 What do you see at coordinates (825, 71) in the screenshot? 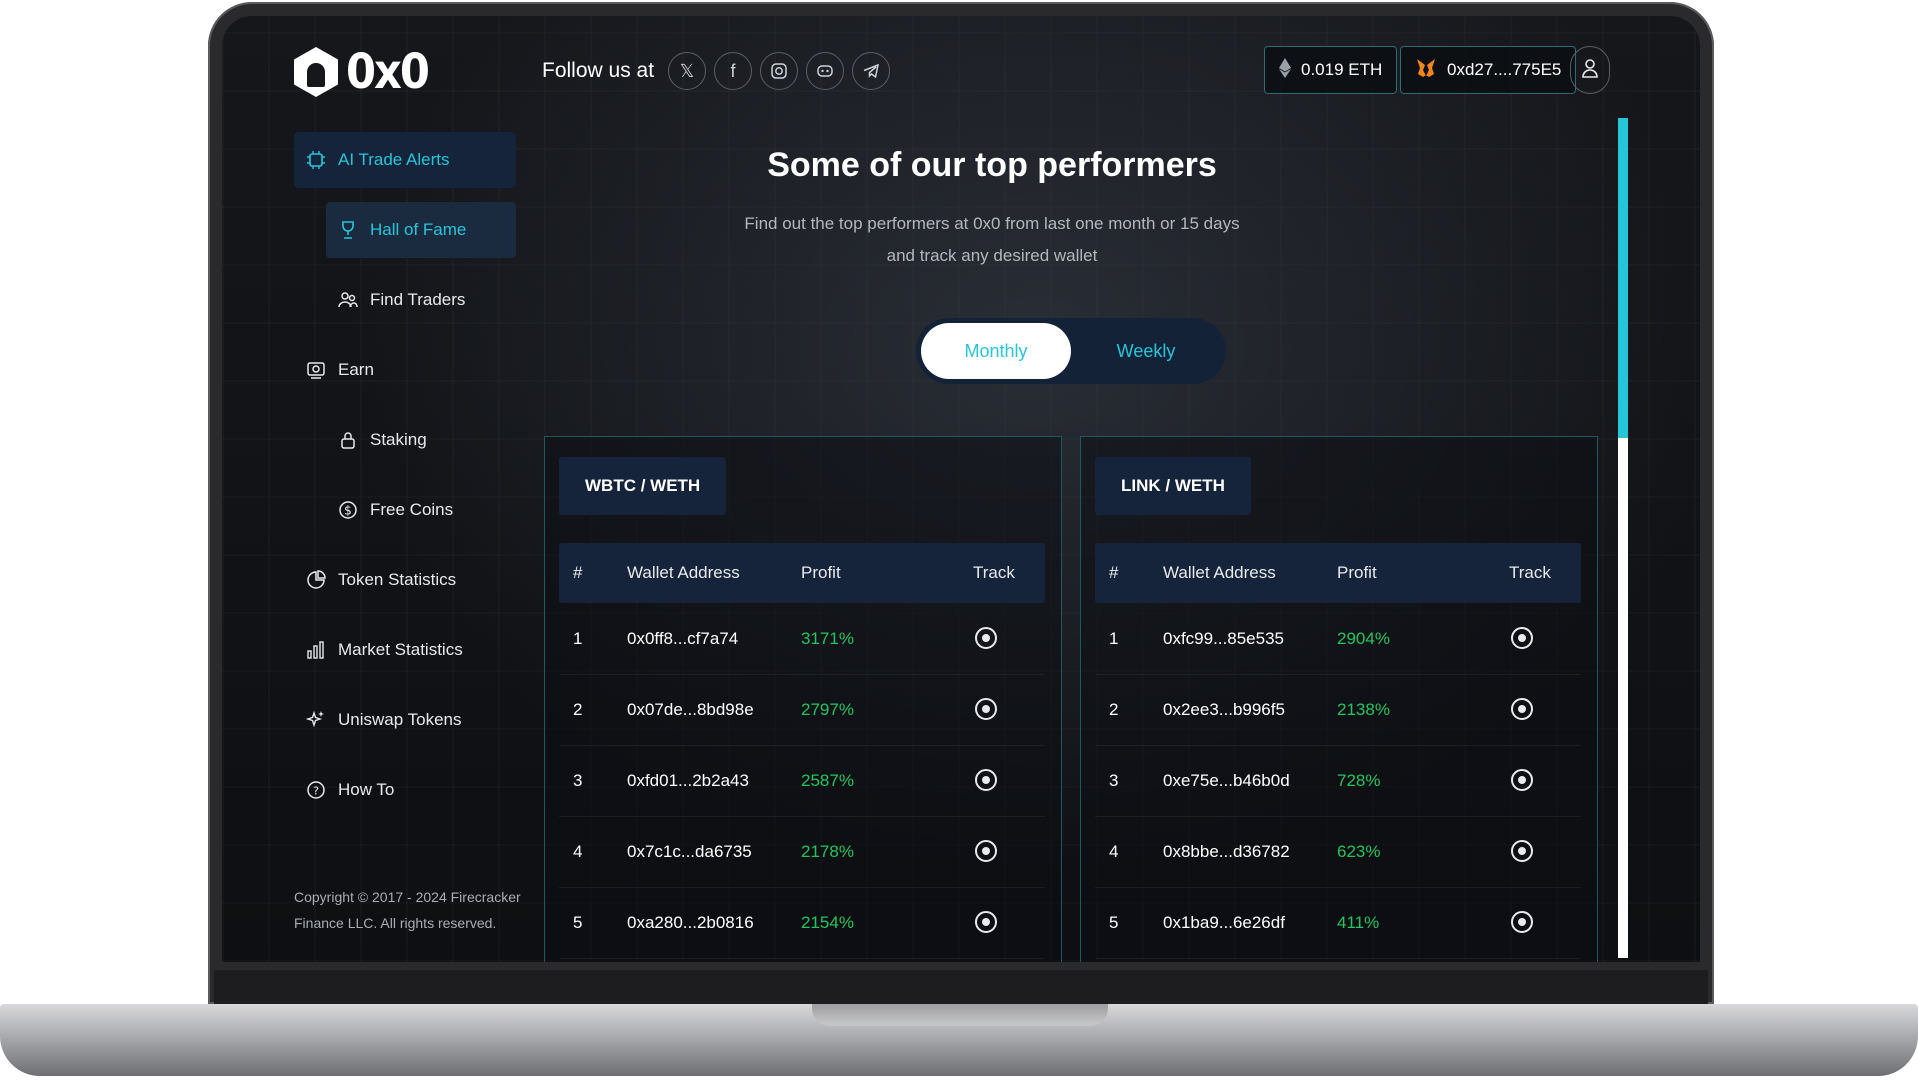
I see `discord-icon` at bounding box center [825, 71].